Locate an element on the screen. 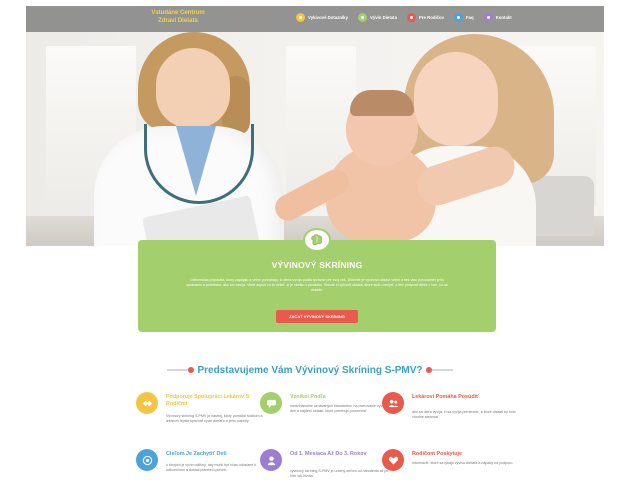  brain-icon is located at coordinates (317, 240).